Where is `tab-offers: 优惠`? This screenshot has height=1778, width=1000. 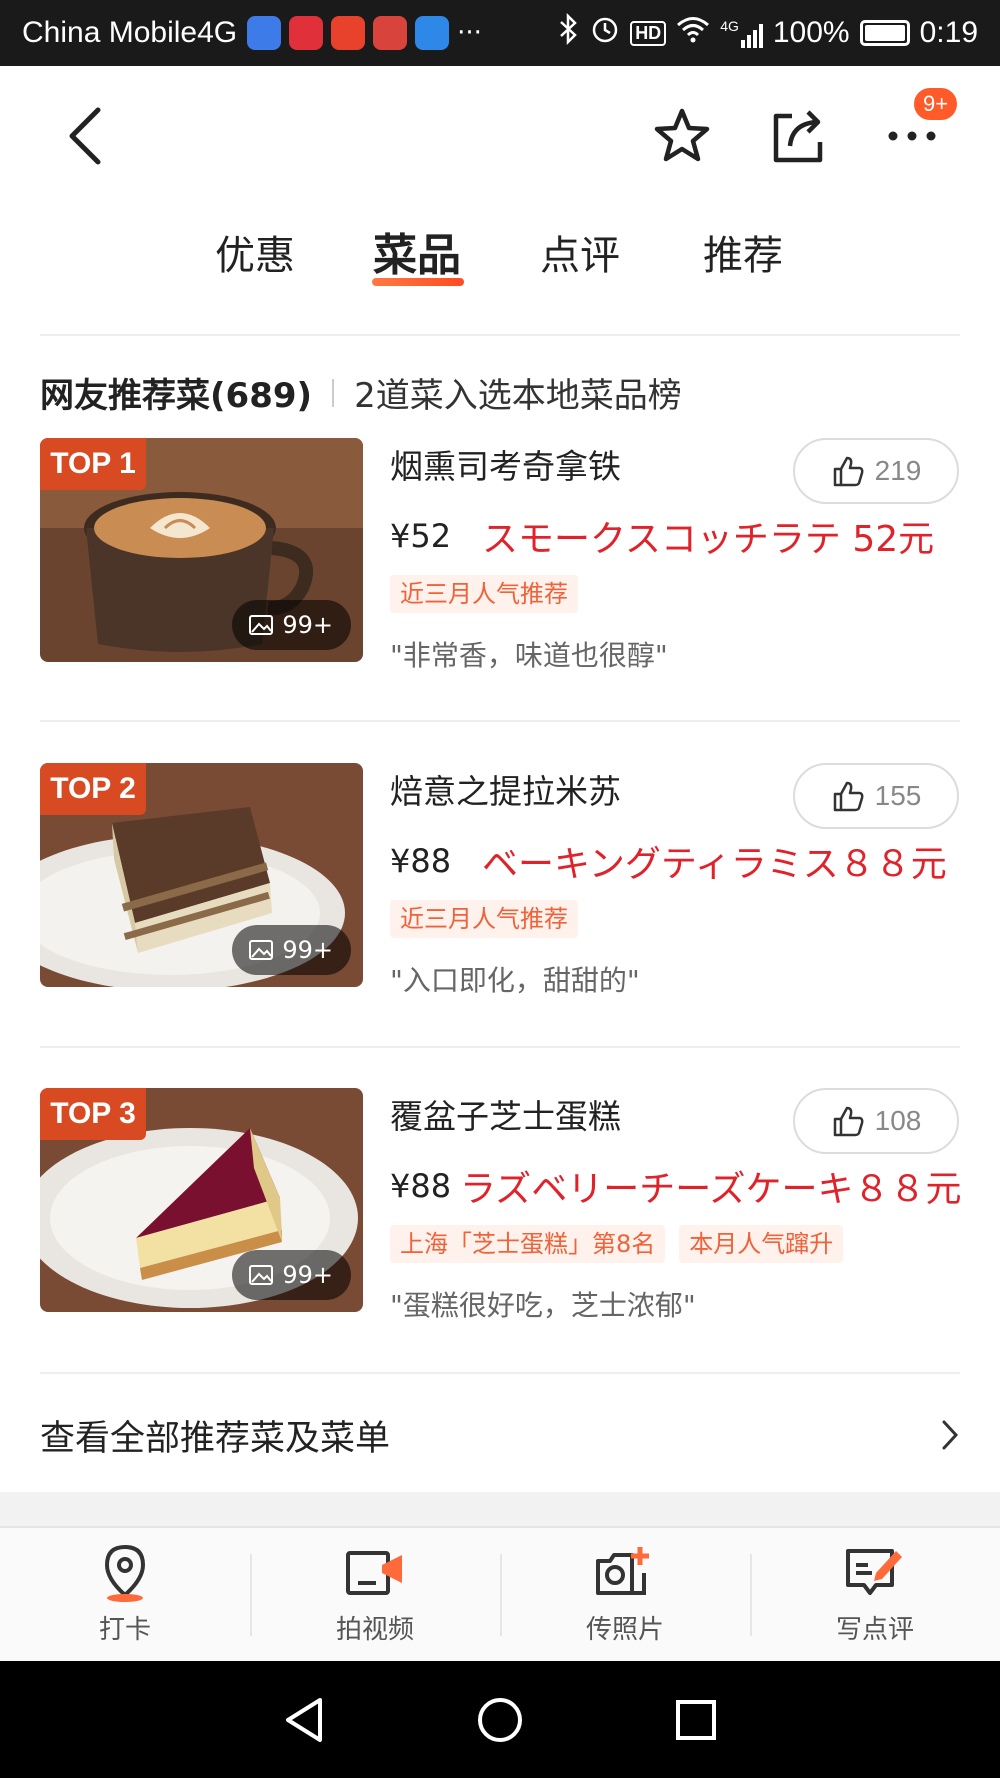 tab-offers: 优惠 is located at coordinates (255, 256).